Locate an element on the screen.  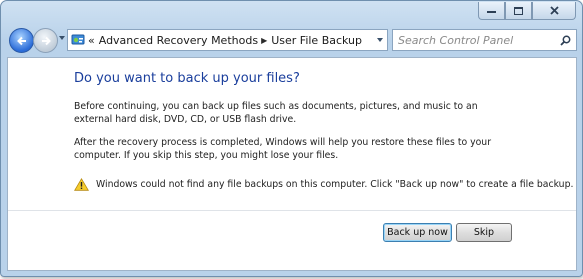
forward-button is located at coordinates (45, 40).